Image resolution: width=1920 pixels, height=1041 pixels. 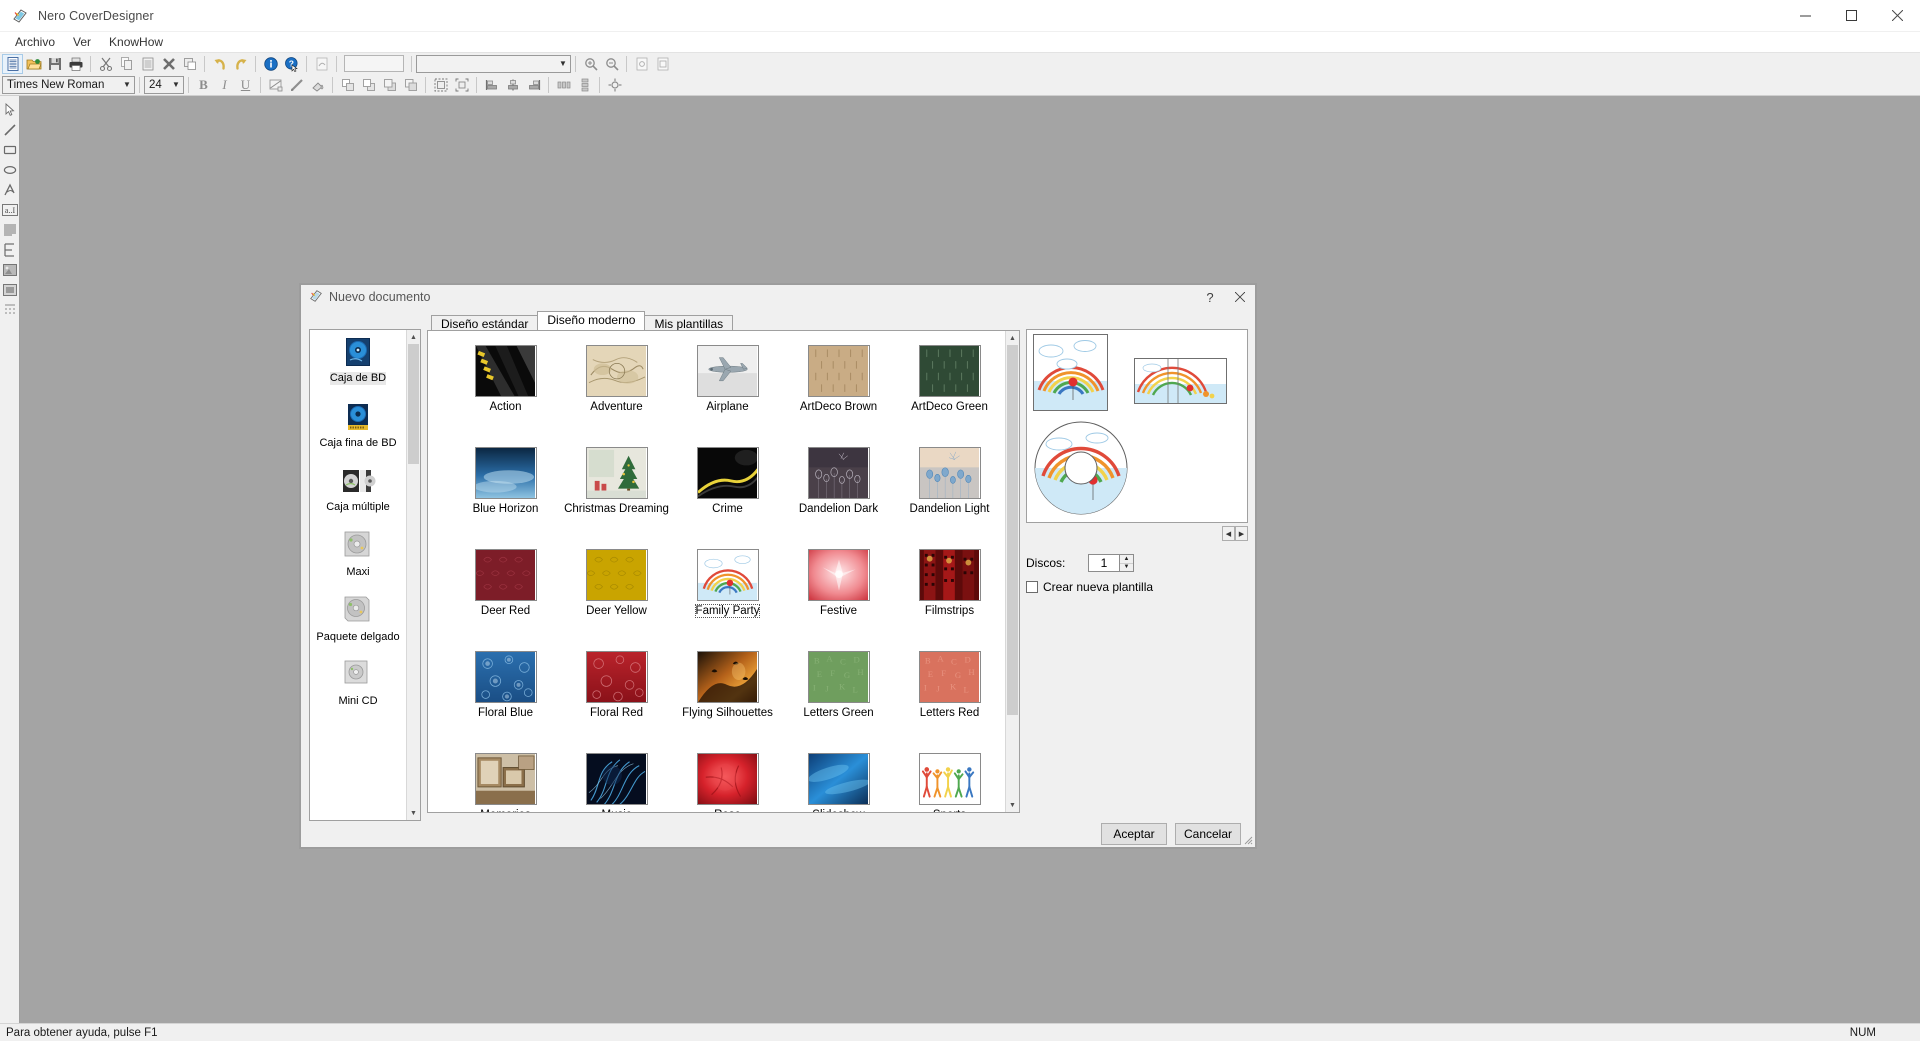 I want to click on dialog-close-button, so click(x=1240, y=297).